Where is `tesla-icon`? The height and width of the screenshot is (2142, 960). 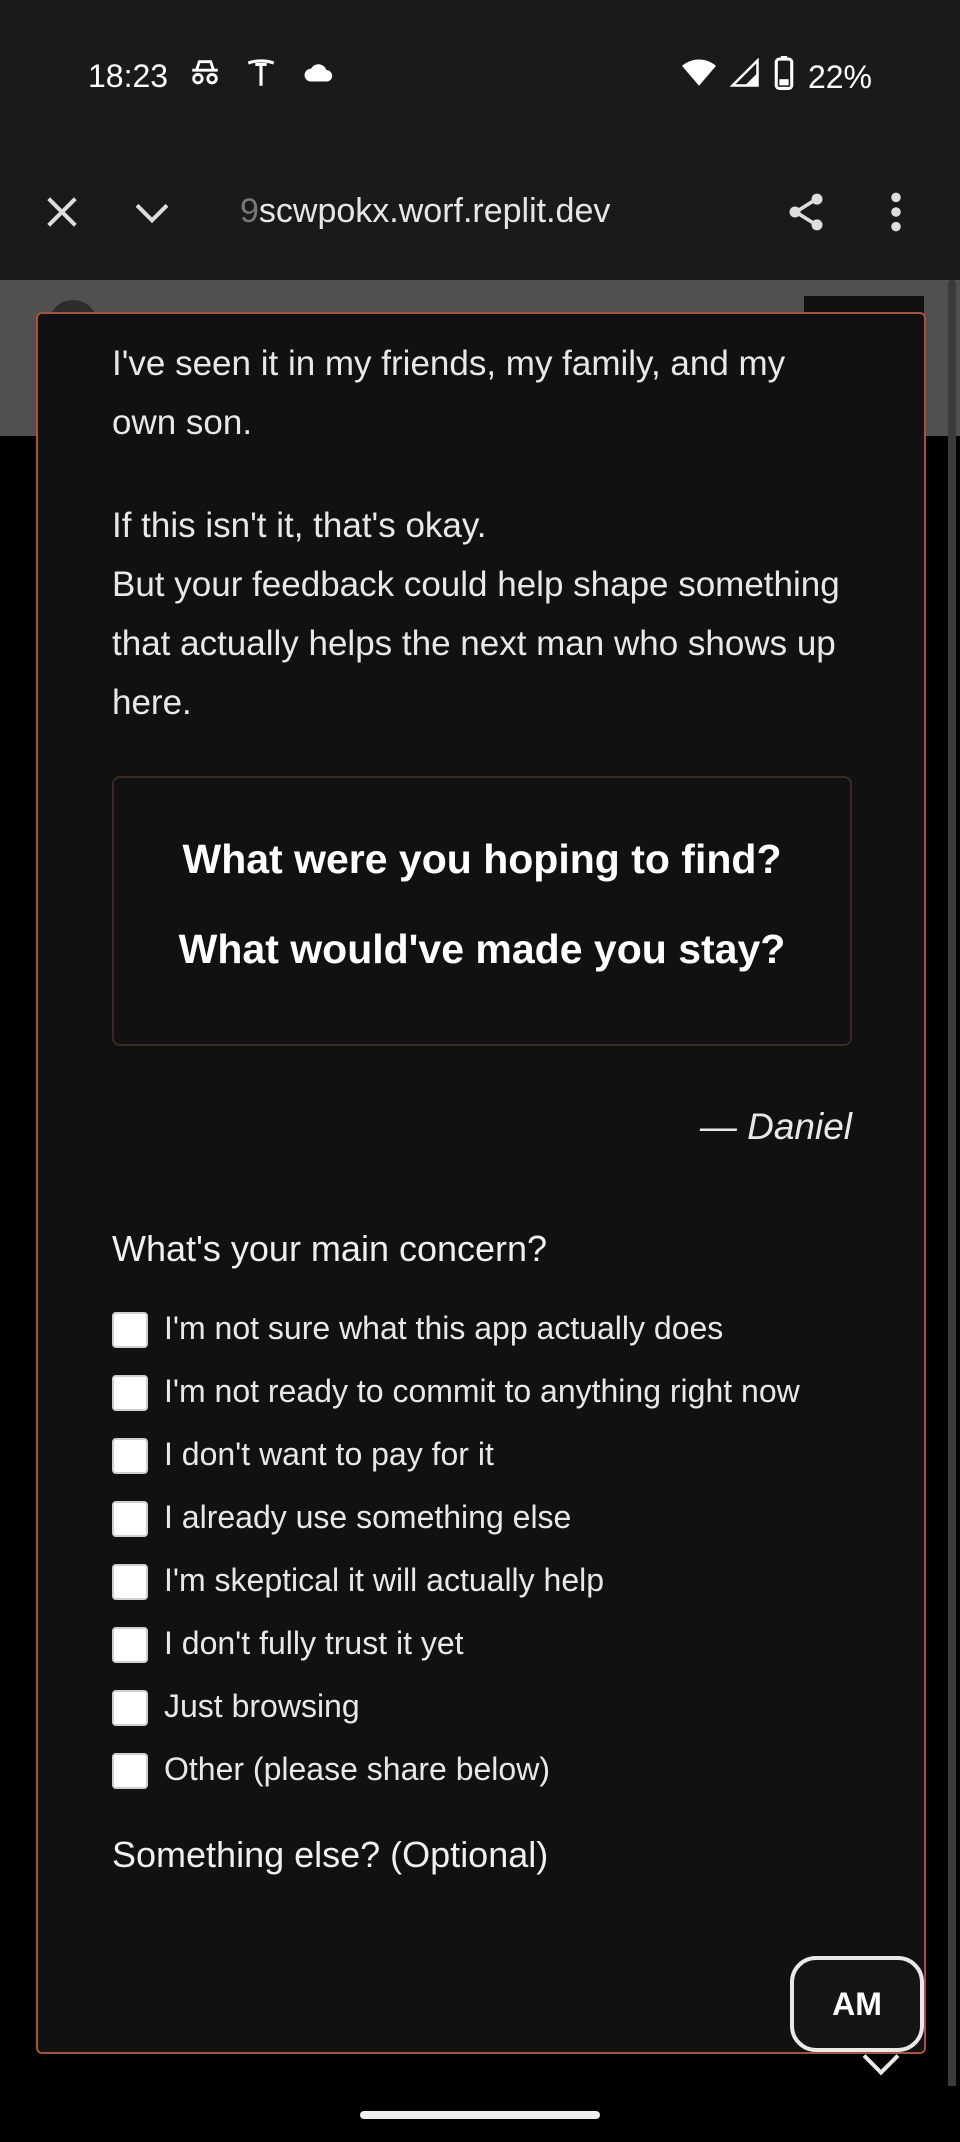 tesla-icon is located at coordinates (261, 77).